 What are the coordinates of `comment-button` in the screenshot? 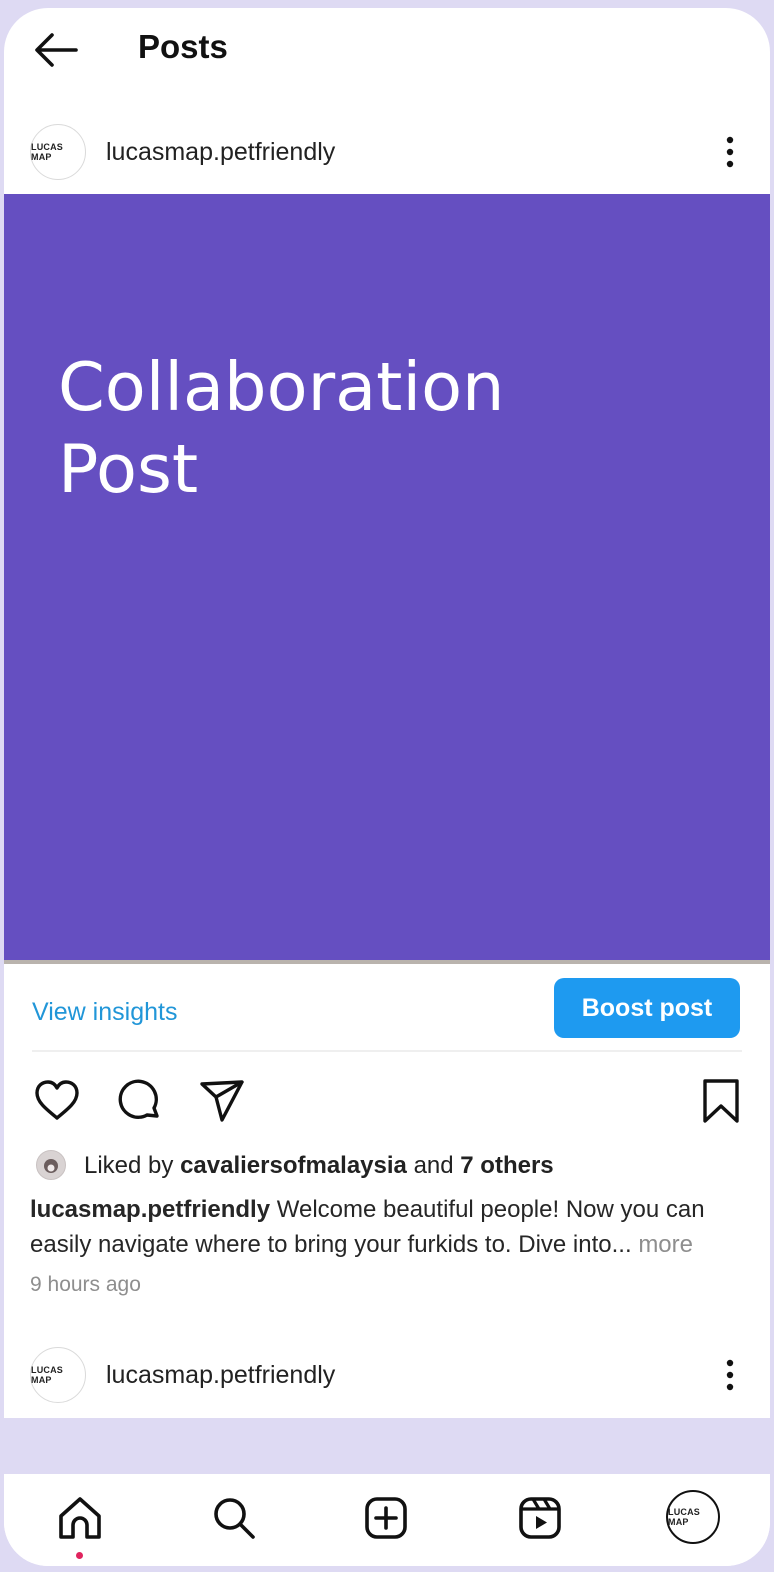 It's located at (139, 1101).